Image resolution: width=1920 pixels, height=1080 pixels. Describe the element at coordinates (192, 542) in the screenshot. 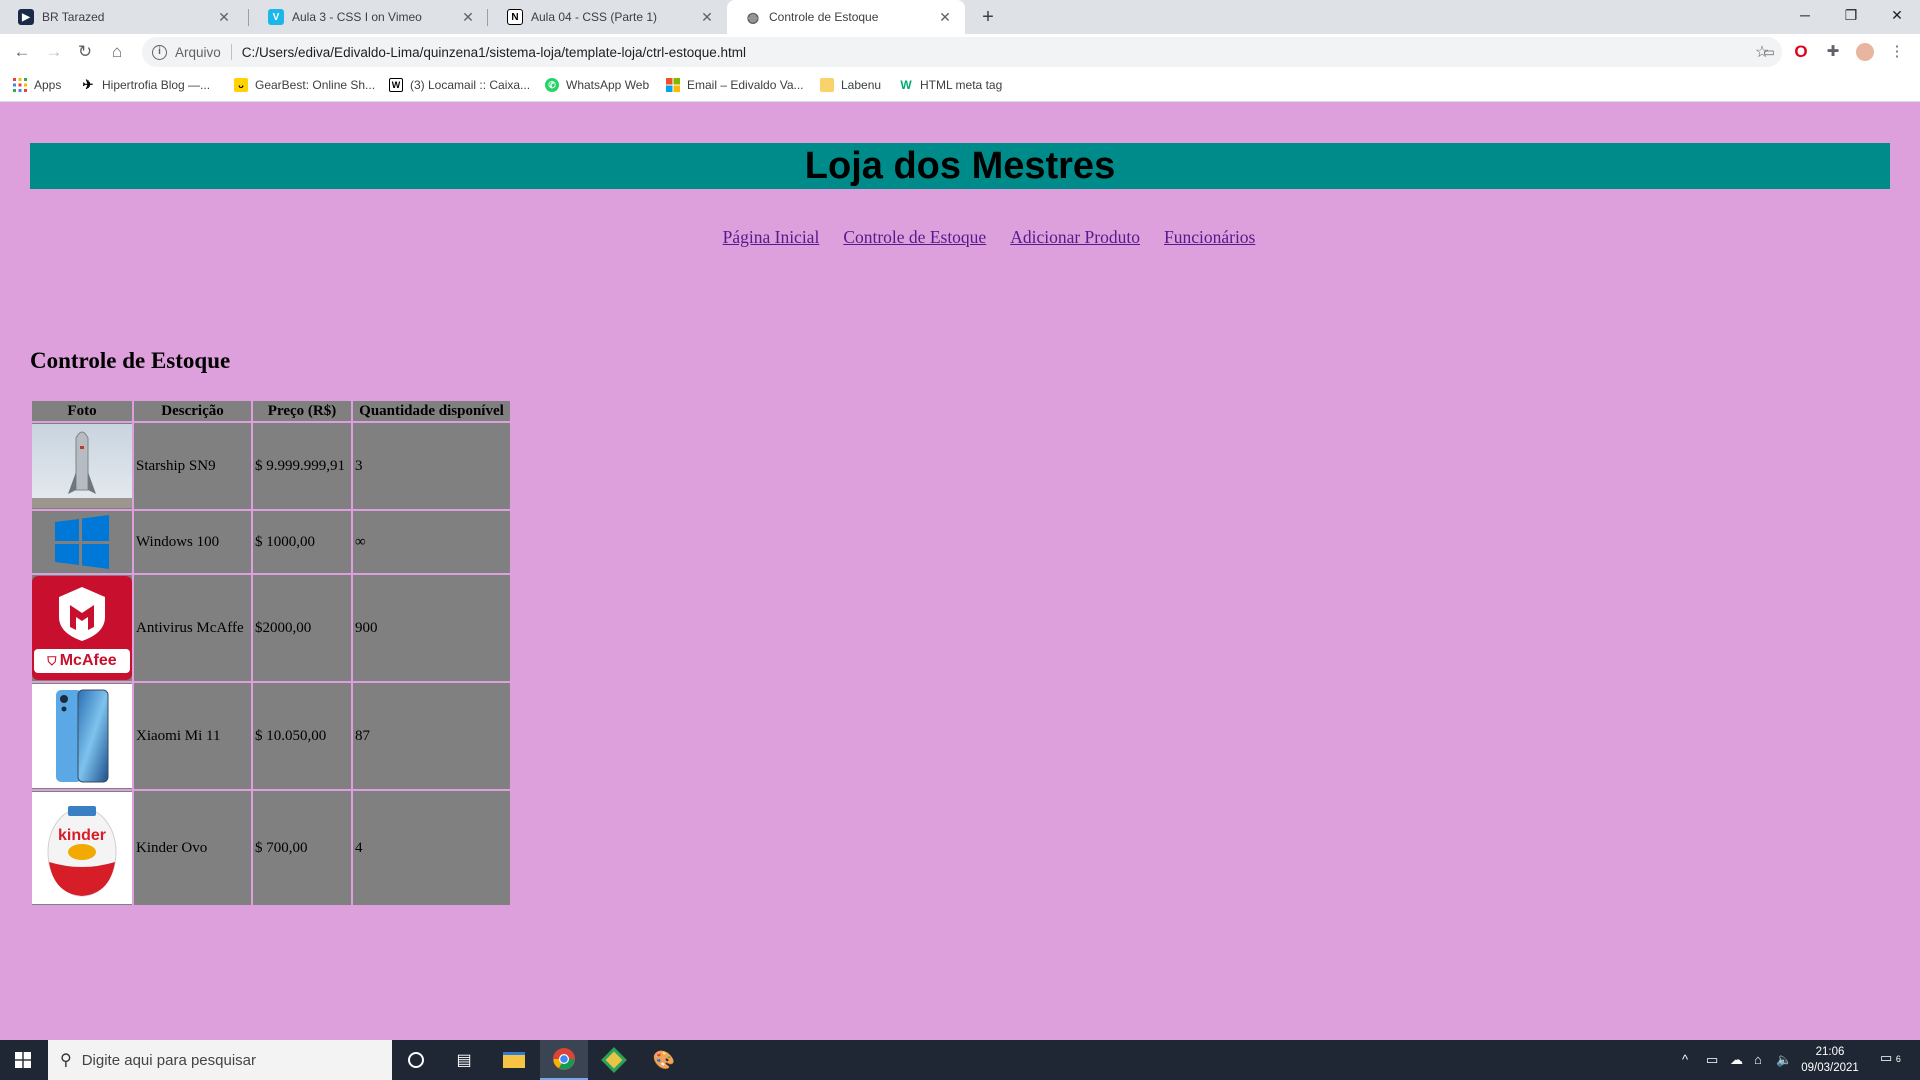

I see `description-cell: Windows 100` at that location.